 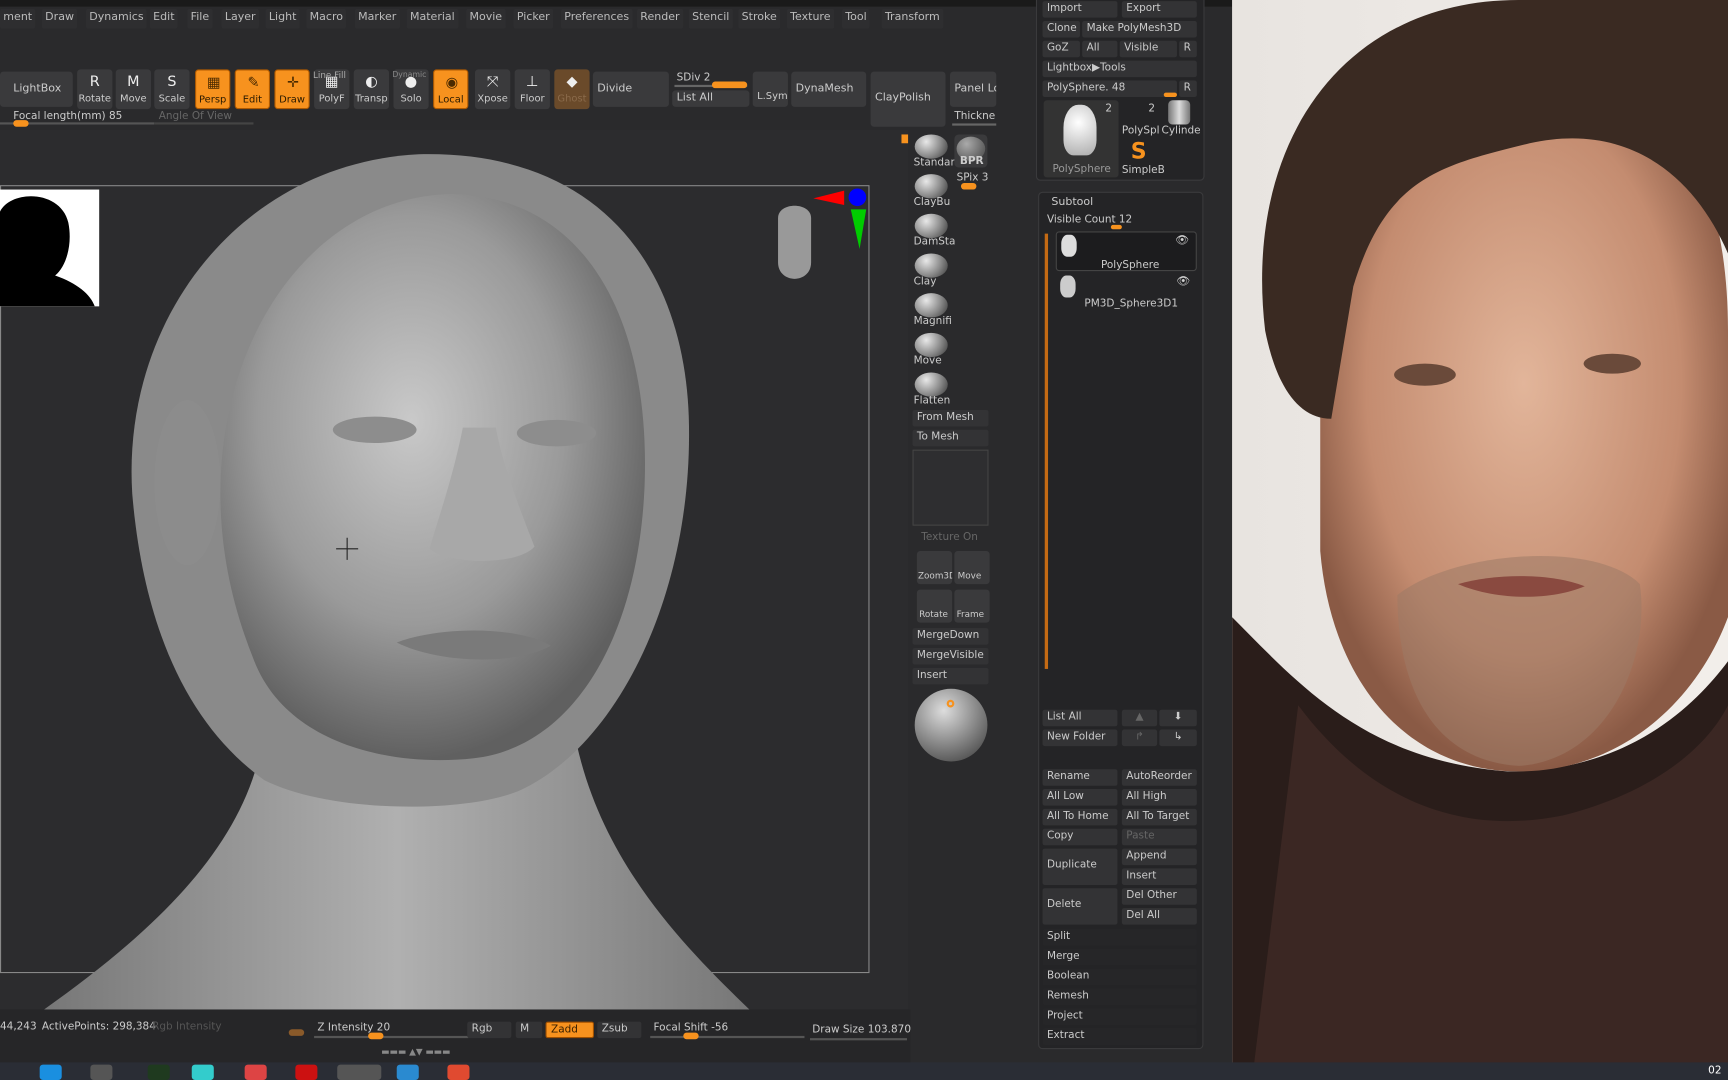 I want to click on subtool-insert-button: Insert, so click(x=1159, y=876).